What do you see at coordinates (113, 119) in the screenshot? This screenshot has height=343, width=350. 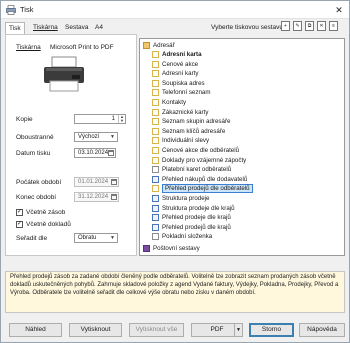 I see `copies-value: 1` at bounding box center [113, 119].